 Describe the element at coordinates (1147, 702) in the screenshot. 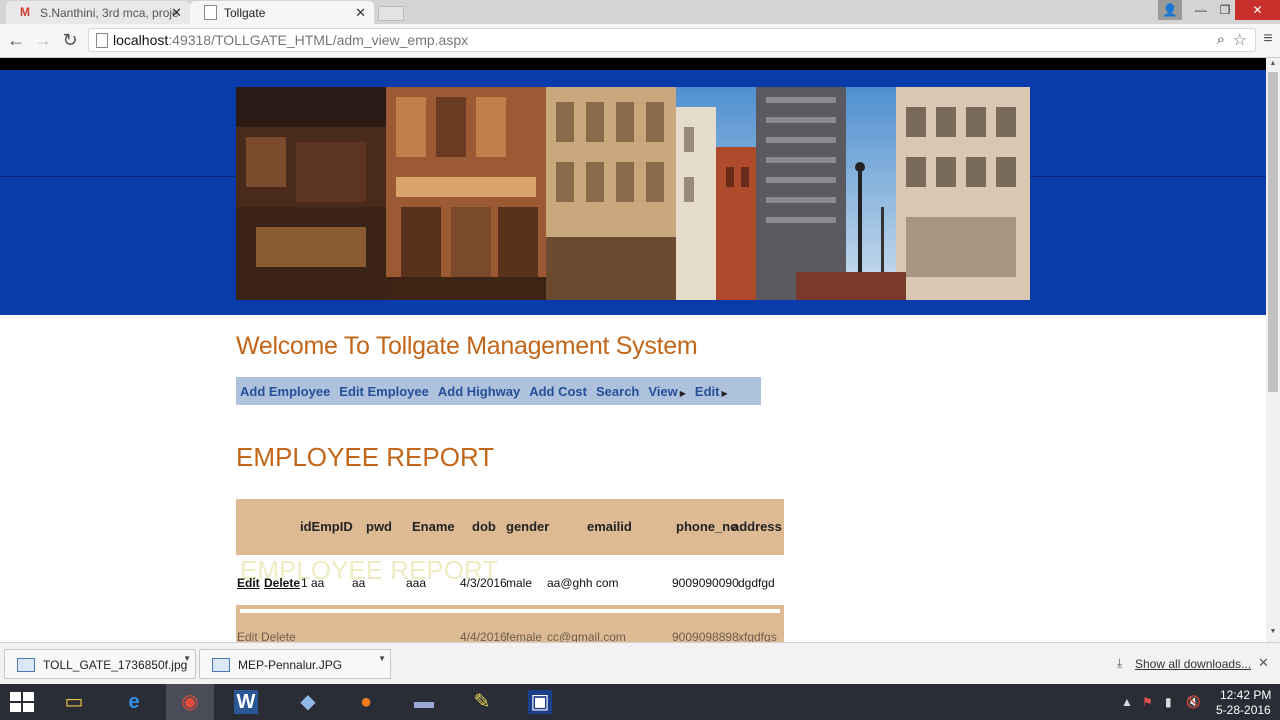

I see `flag-icon: ⚑` at that location.